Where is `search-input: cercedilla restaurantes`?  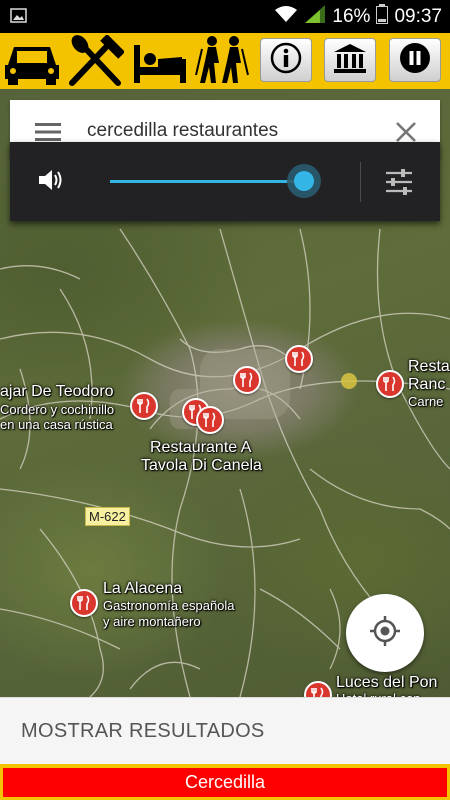
search-input: cercedilla restaurantes is located at coordinates (182, 131).